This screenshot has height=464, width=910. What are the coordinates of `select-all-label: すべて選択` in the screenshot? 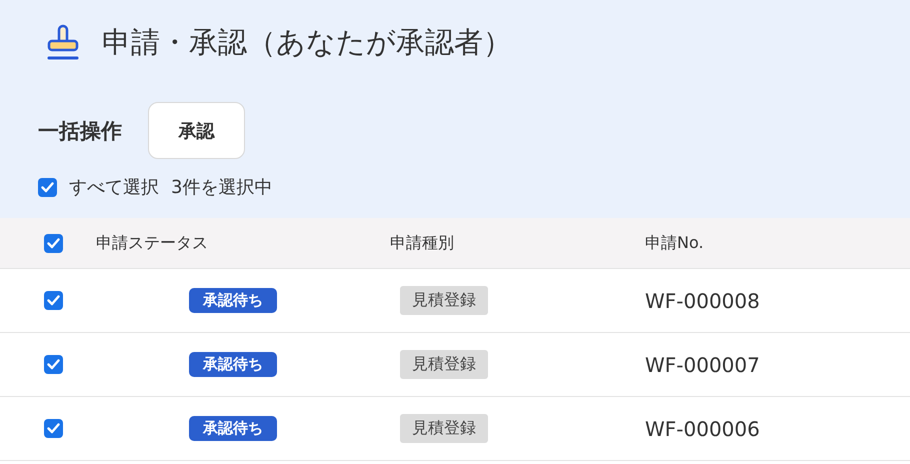 It's located at (114, 187).